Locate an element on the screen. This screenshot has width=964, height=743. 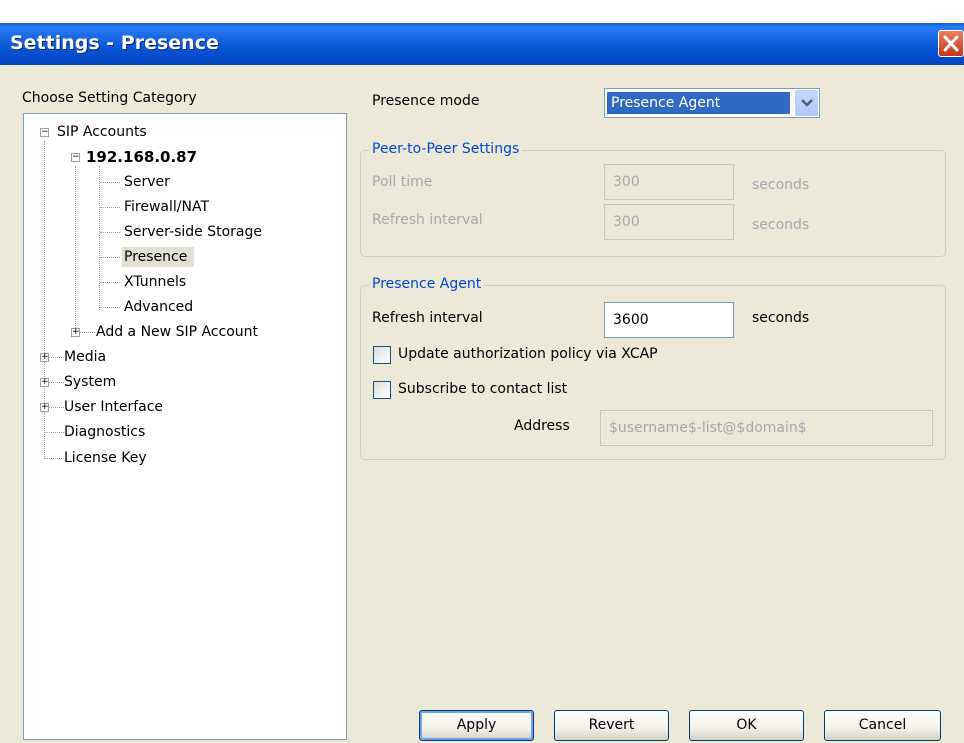
p2p-refresh-interval-input: 300 is located at coordinates (669, 222).